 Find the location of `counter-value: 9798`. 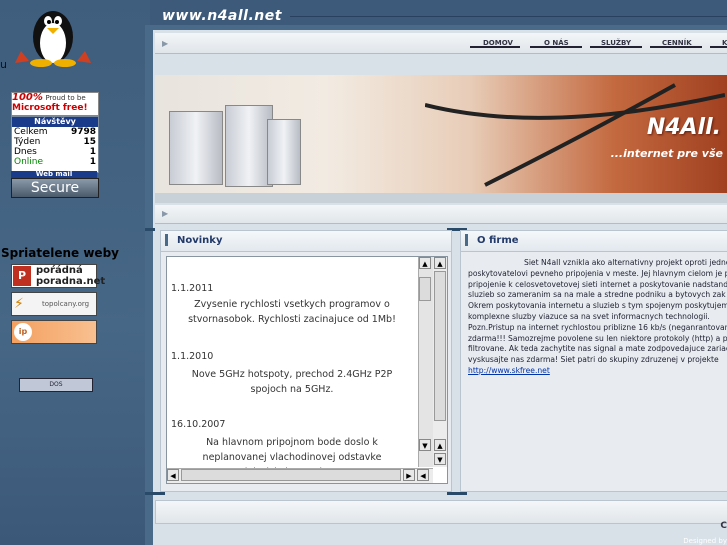

counter-value: 9798 is located at coordinates (83, 132).